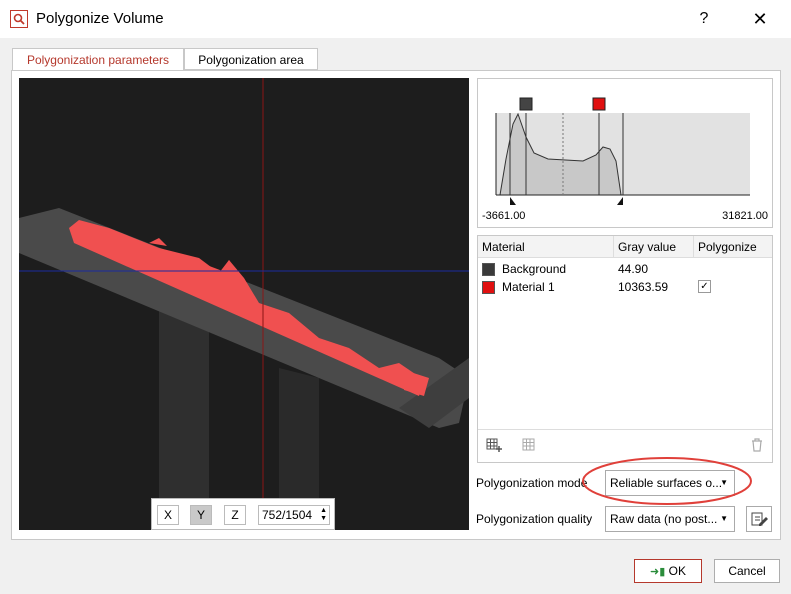 Image resolution: width=791 pixels, height=594 pixels. I want to click on background-marker, so click(526, 104).